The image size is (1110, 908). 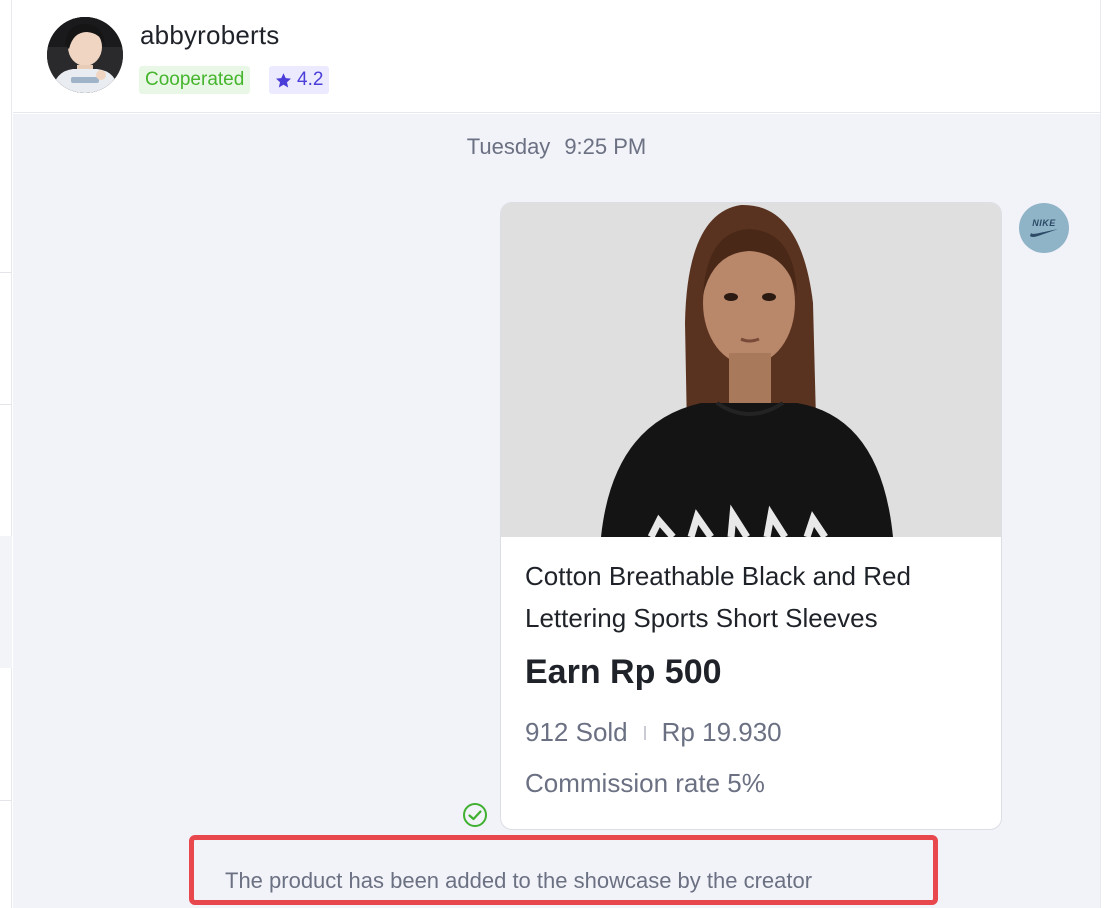 I want to click on cooperated-badge: Cooperated, so click(x=195, y=80).